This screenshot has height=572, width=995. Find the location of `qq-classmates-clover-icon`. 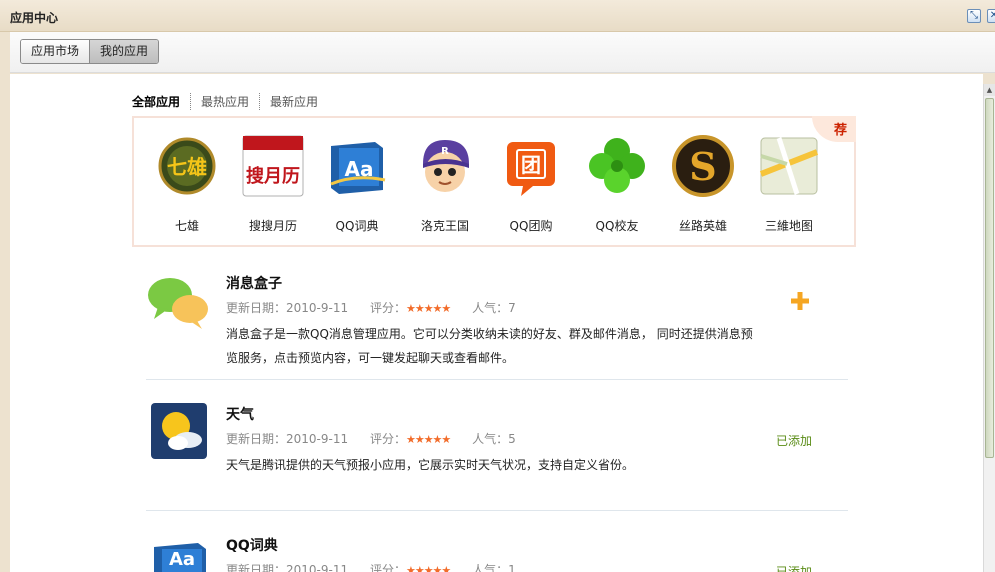

qq-classmates-clover-icon is located at coordinates (617, 166).